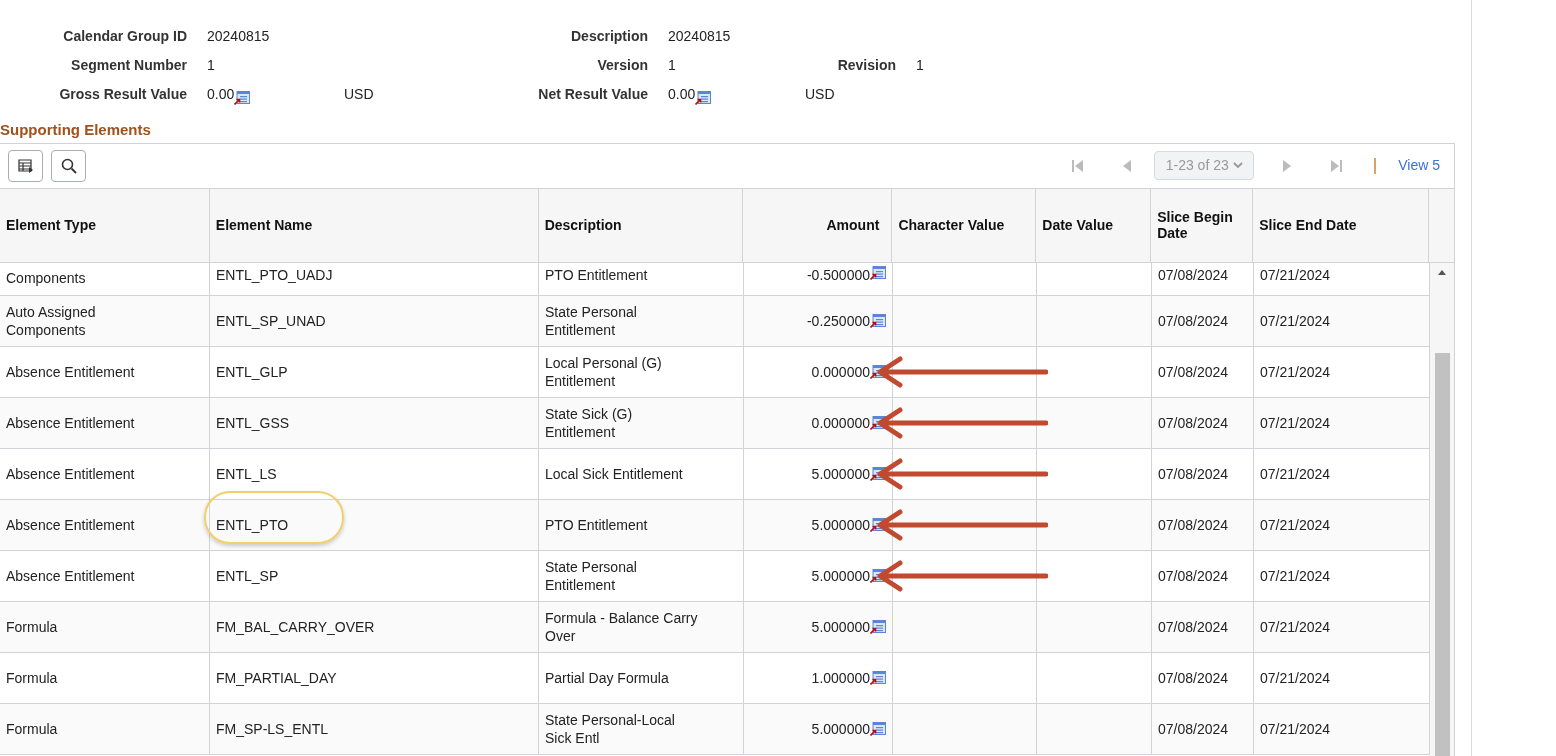 This screenshot has height=756, width=1556. What do you see at coordinates (105, 225) in the screenshot?
I see `column-header: Element Type` at bounding box center [105, 225].